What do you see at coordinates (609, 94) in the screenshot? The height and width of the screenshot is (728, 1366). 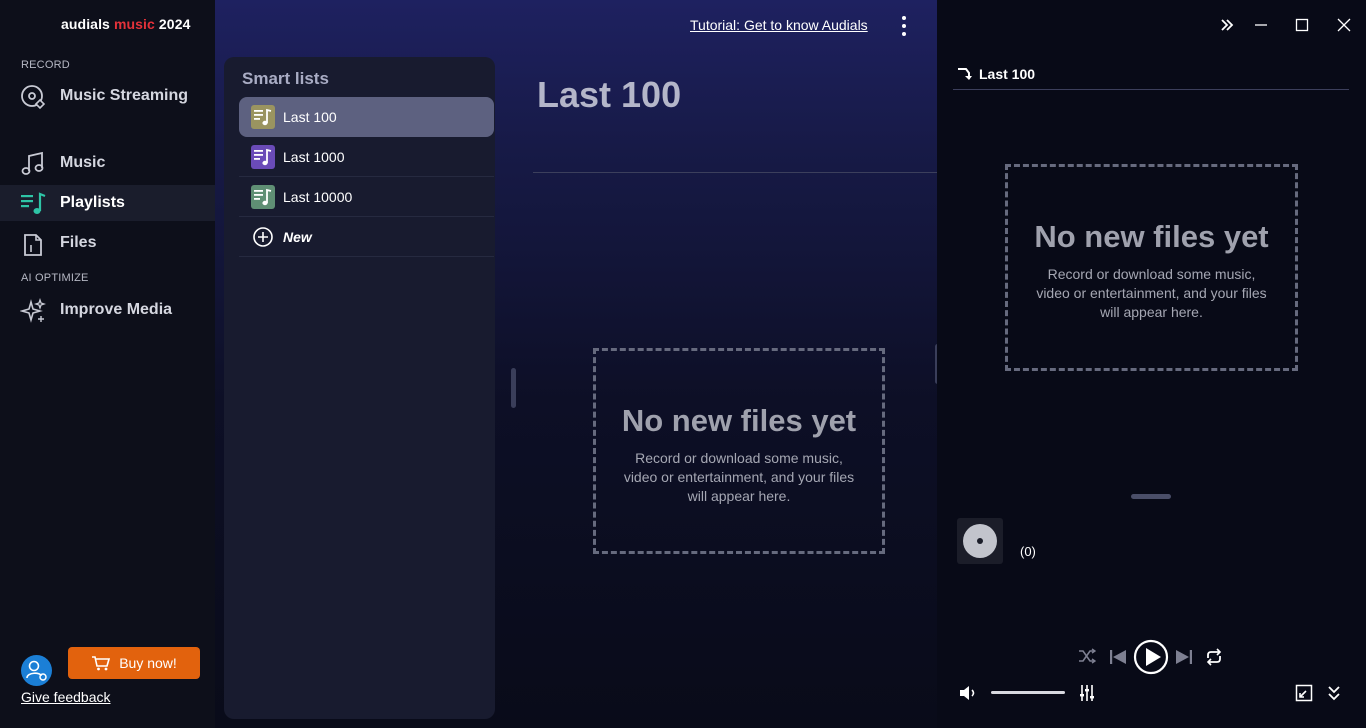 I see `page-title: Last 100` at bounding box center [609, 94].